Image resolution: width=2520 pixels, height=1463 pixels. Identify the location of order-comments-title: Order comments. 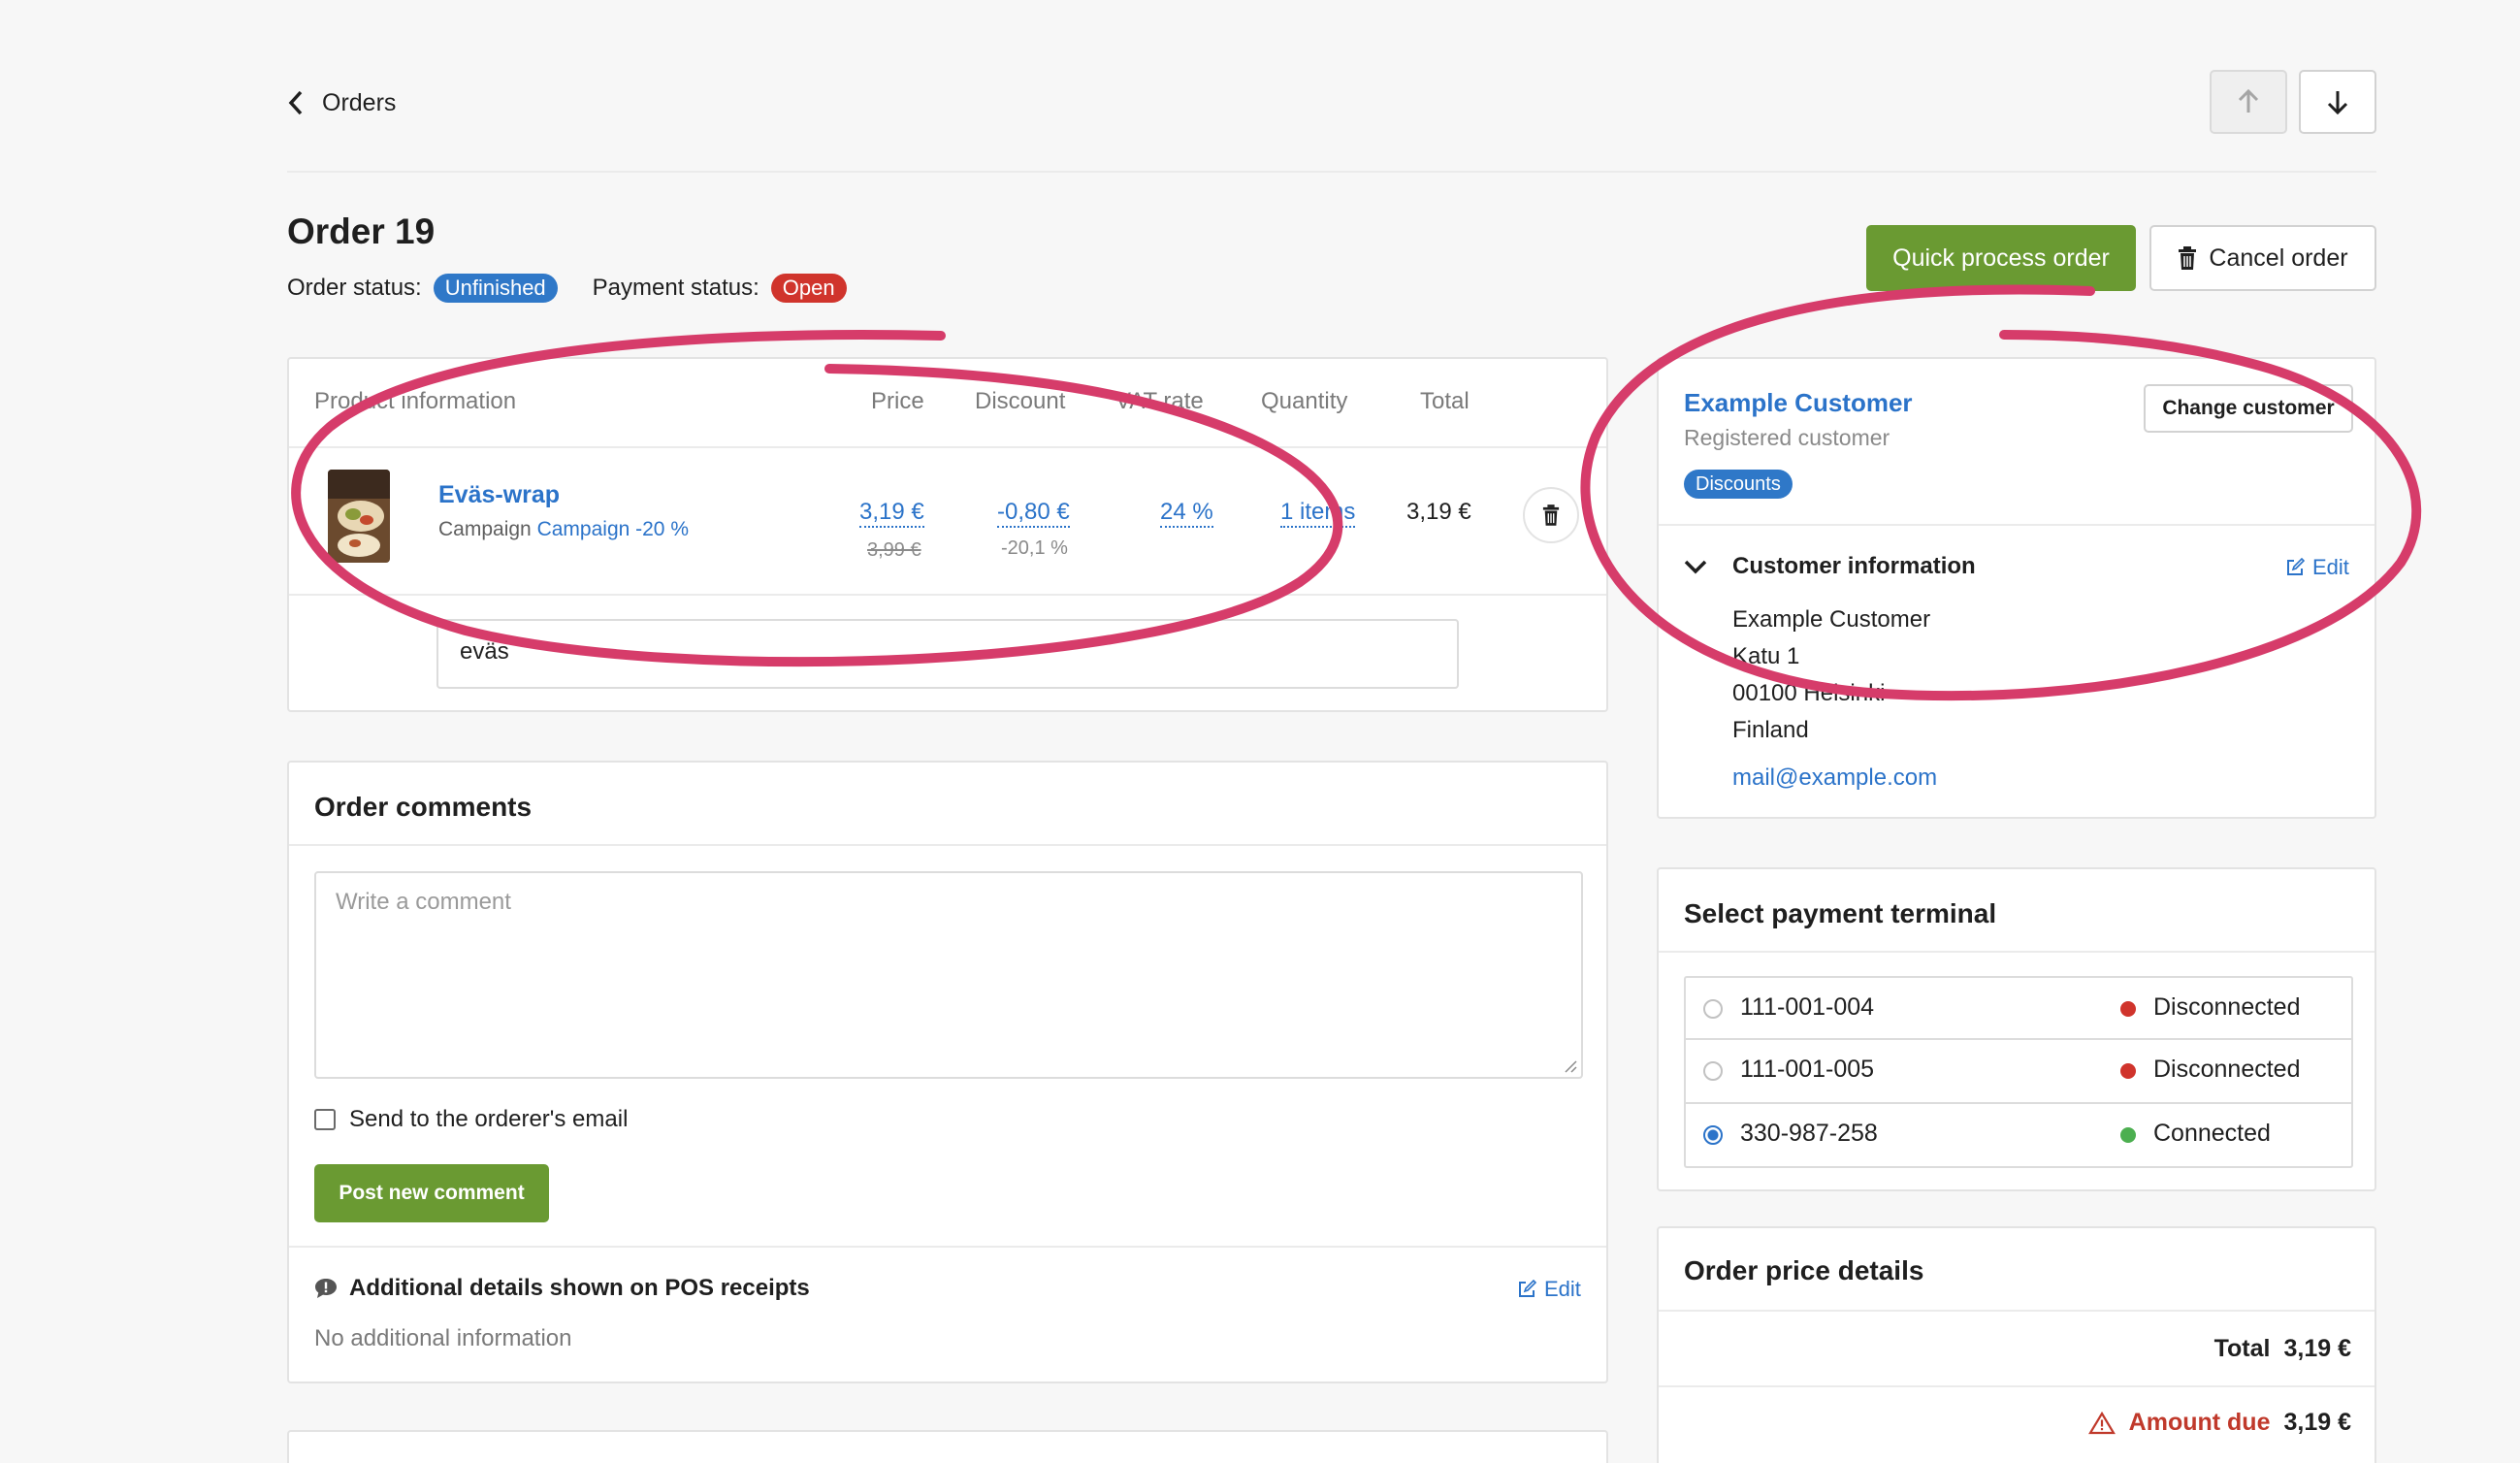
(423, 807).